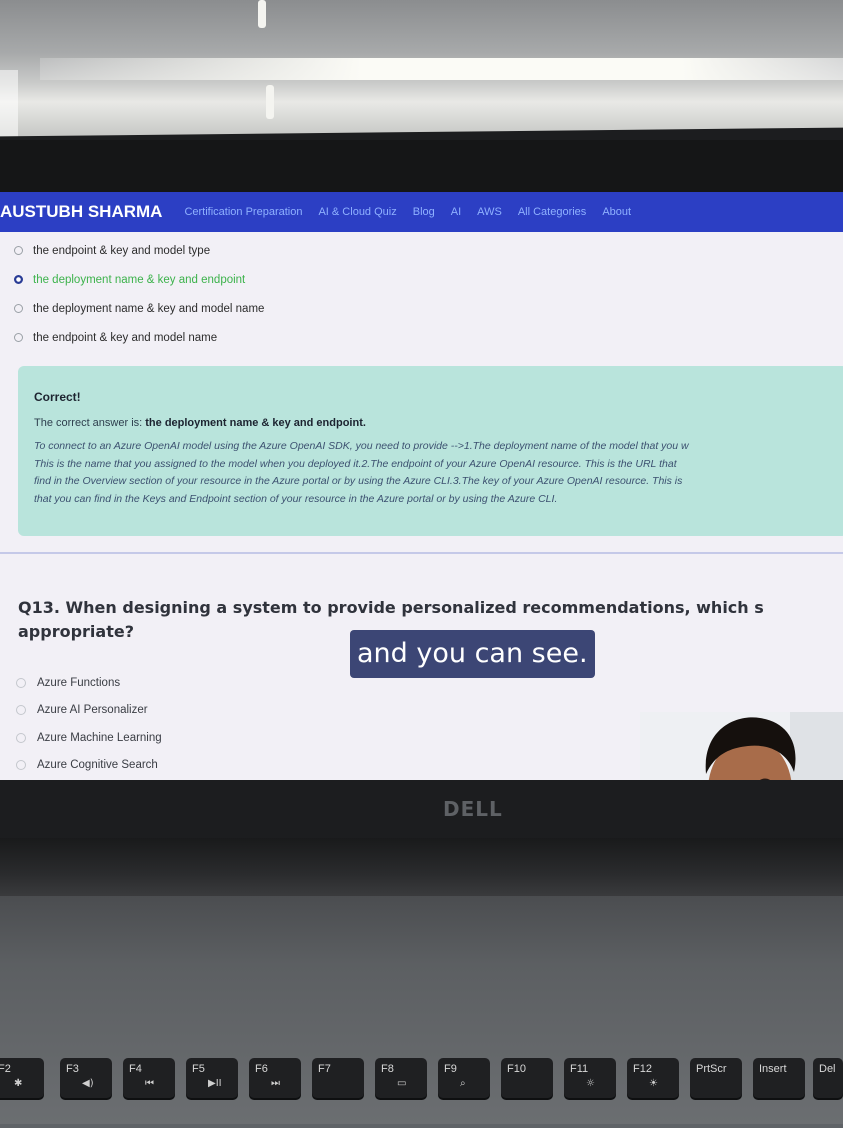  Describe the element at coordinates (421, 553) in the screenshot. I see `question-divider` at that location.